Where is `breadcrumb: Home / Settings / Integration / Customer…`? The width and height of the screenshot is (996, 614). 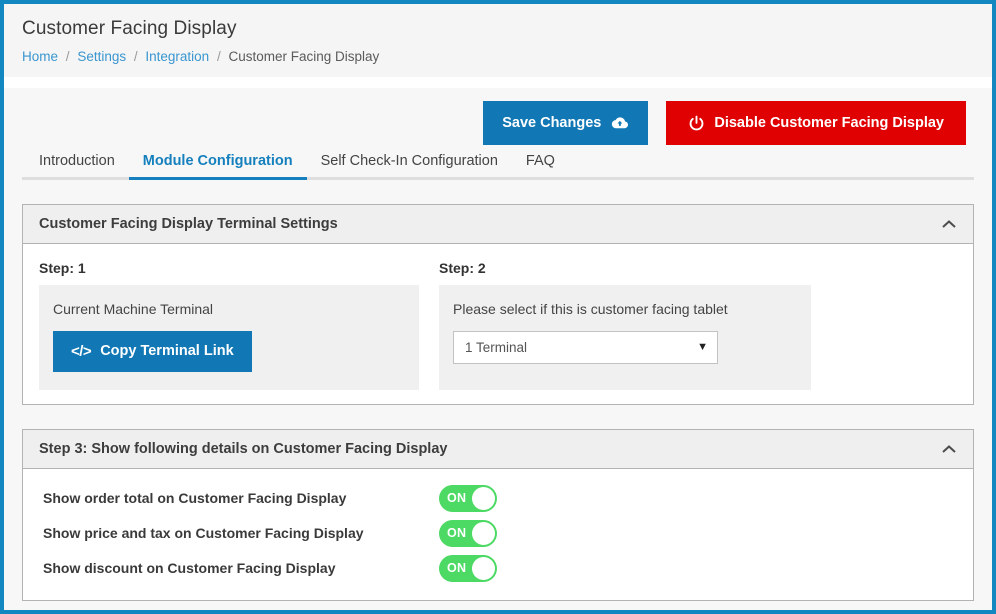 breadcrumb: Home / Settings / Integration / Customer… is located at coordinates (498, 57).